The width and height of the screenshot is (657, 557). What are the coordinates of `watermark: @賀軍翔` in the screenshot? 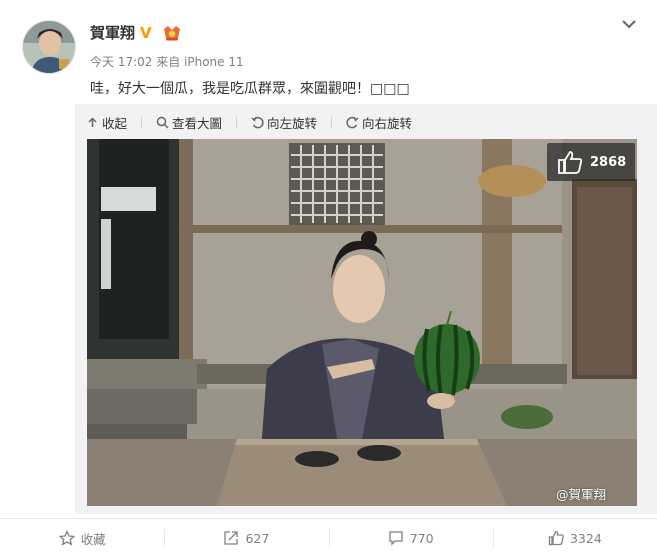 It's located at (581, 494).